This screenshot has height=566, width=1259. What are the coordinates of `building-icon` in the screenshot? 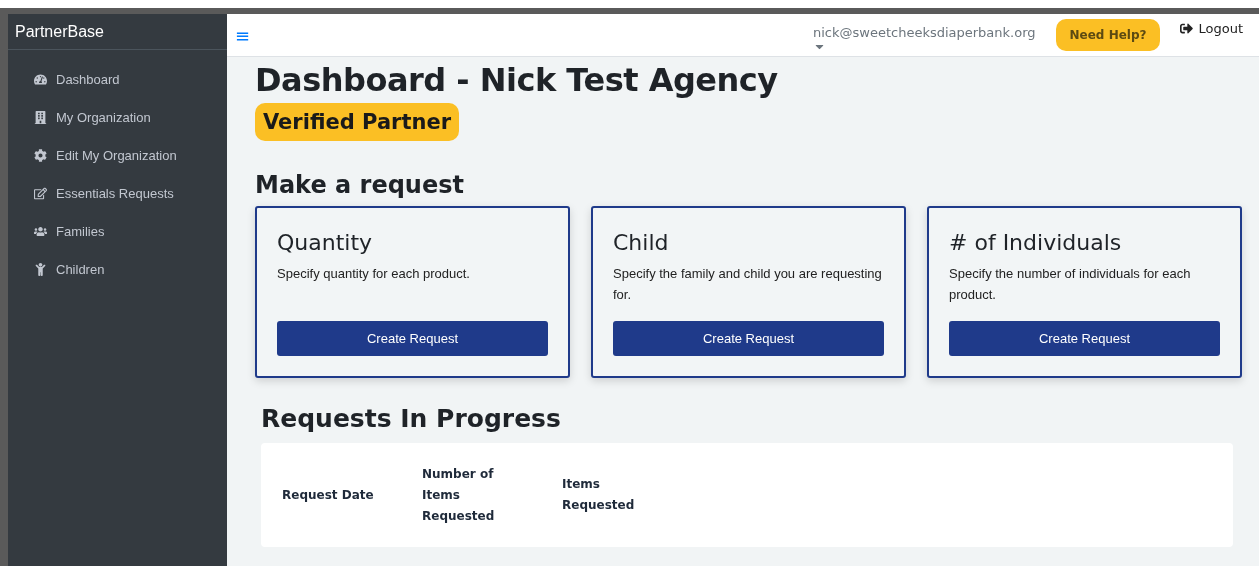 It's located at (40, 117).